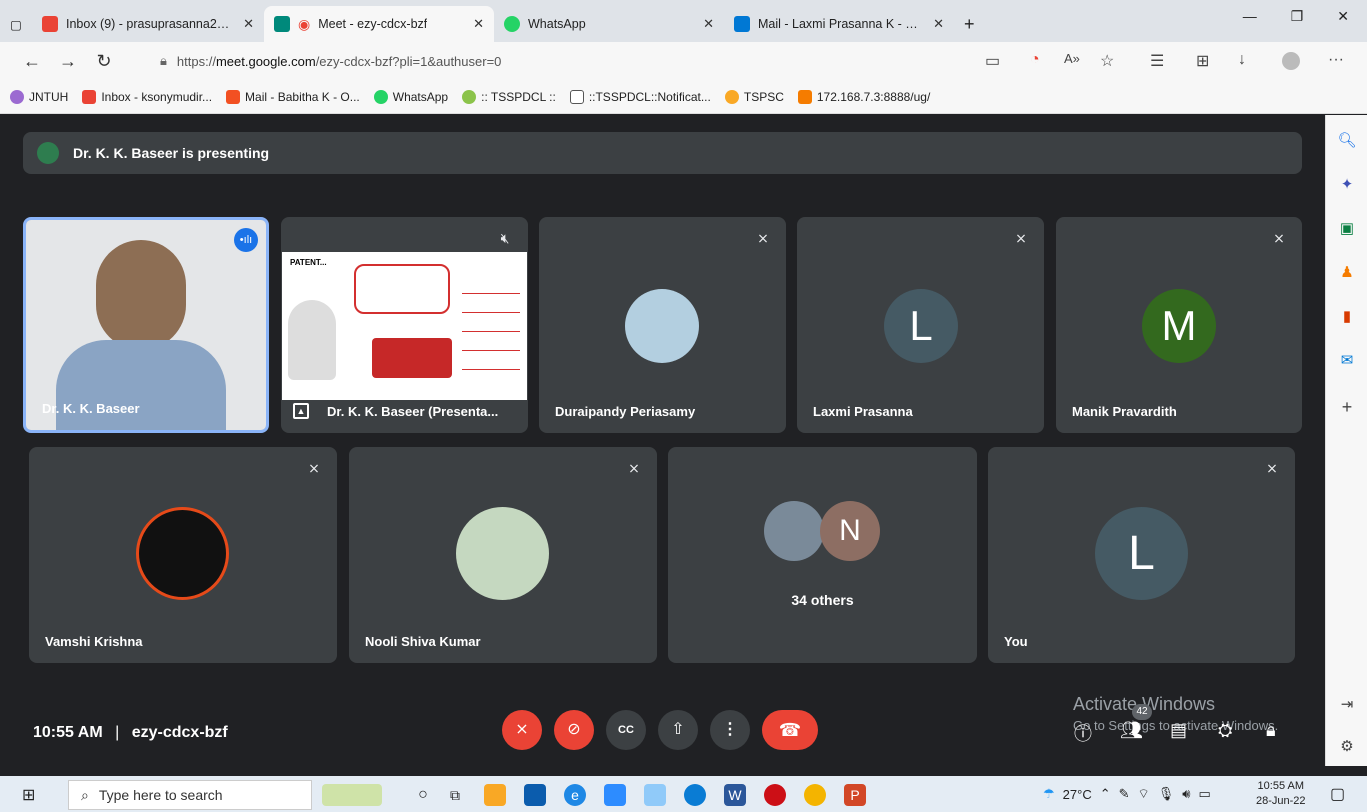  What do you see at coordinates (1225, 730) in the screenshot?
I see `activities-icon: ⛭` at bounding box center [1225, 730].